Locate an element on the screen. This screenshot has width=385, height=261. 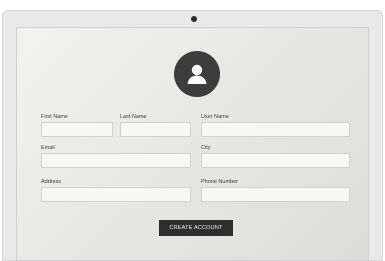
phone-number-field is located at coordinates (275, 194).